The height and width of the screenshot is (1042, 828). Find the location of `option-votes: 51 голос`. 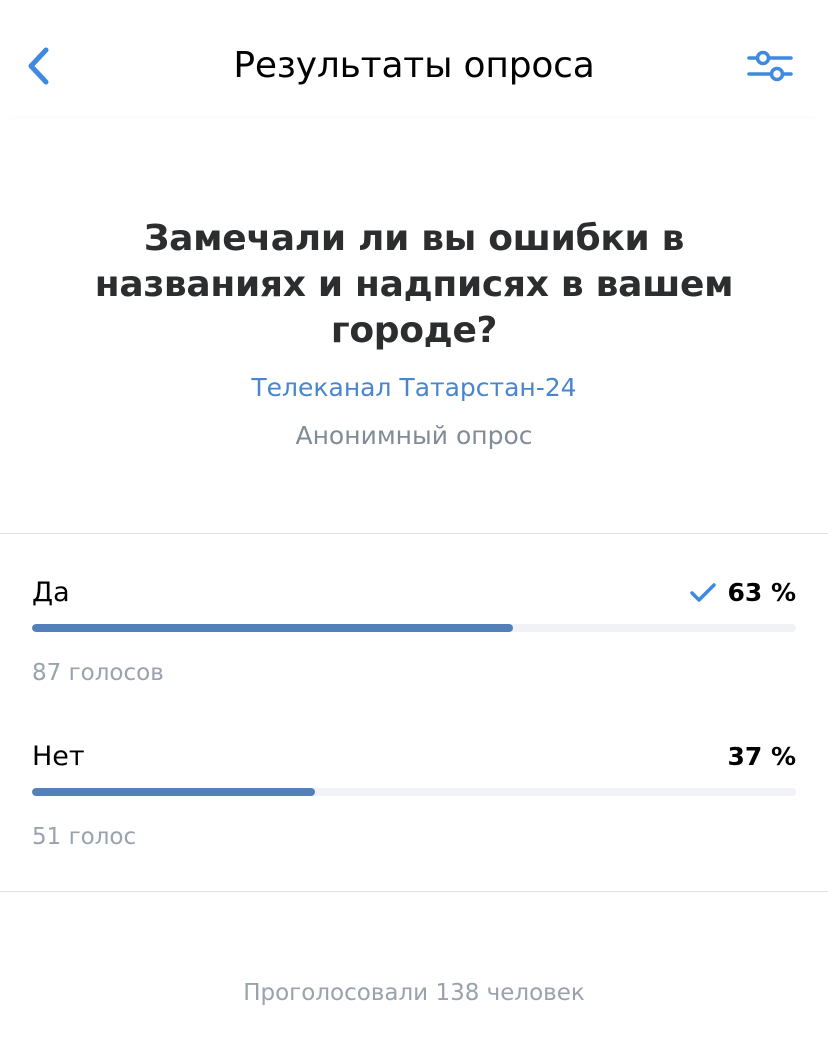

option-votes: 51 голос is located at coordinates (84, 837).